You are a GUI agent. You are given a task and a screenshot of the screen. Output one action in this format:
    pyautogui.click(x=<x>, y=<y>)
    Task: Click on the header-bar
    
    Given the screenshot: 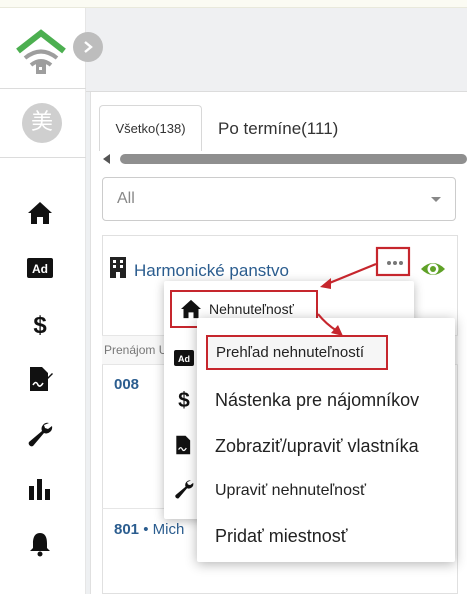 What is the action you would take?
    pyautogui.click(x=276, y=50)
    